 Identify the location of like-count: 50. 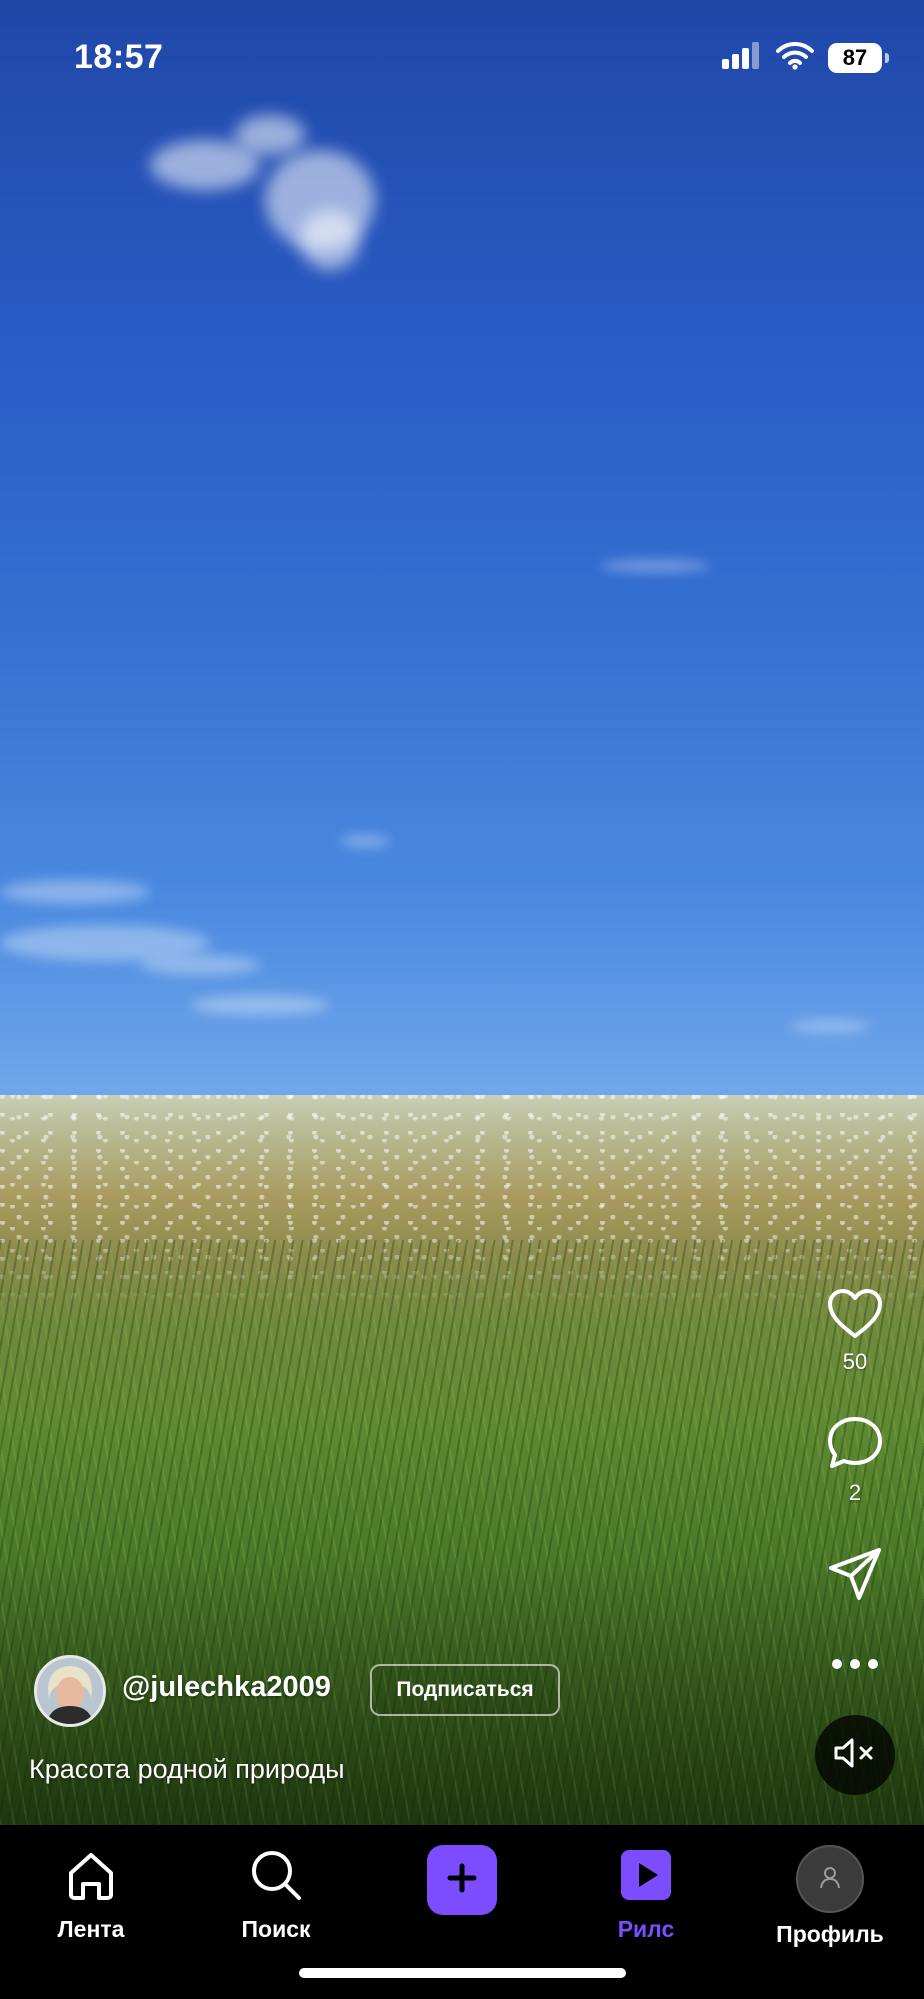
(855, 1361).